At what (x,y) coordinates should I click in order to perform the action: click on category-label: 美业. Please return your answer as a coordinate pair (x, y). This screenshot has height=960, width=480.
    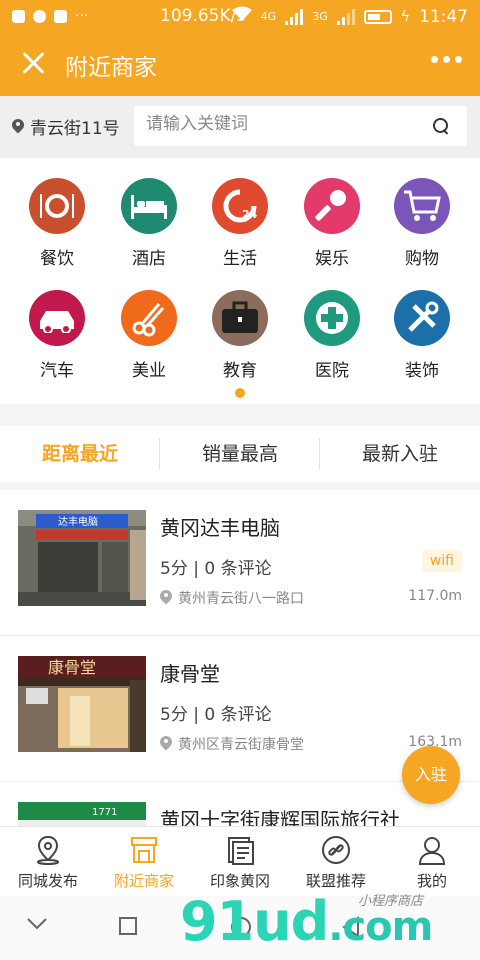
    Looking at the image, I should click on (149, 371).